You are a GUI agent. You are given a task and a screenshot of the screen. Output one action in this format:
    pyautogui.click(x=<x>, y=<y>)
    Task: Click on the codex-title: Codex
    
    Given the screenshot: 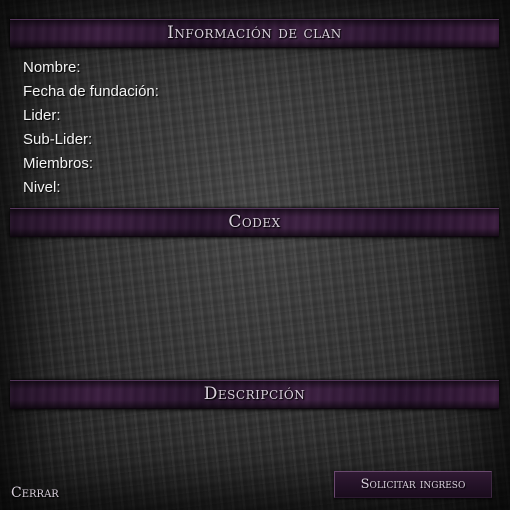 What is the action you would take?
    pyautogui.click(x=254, y=222)
    